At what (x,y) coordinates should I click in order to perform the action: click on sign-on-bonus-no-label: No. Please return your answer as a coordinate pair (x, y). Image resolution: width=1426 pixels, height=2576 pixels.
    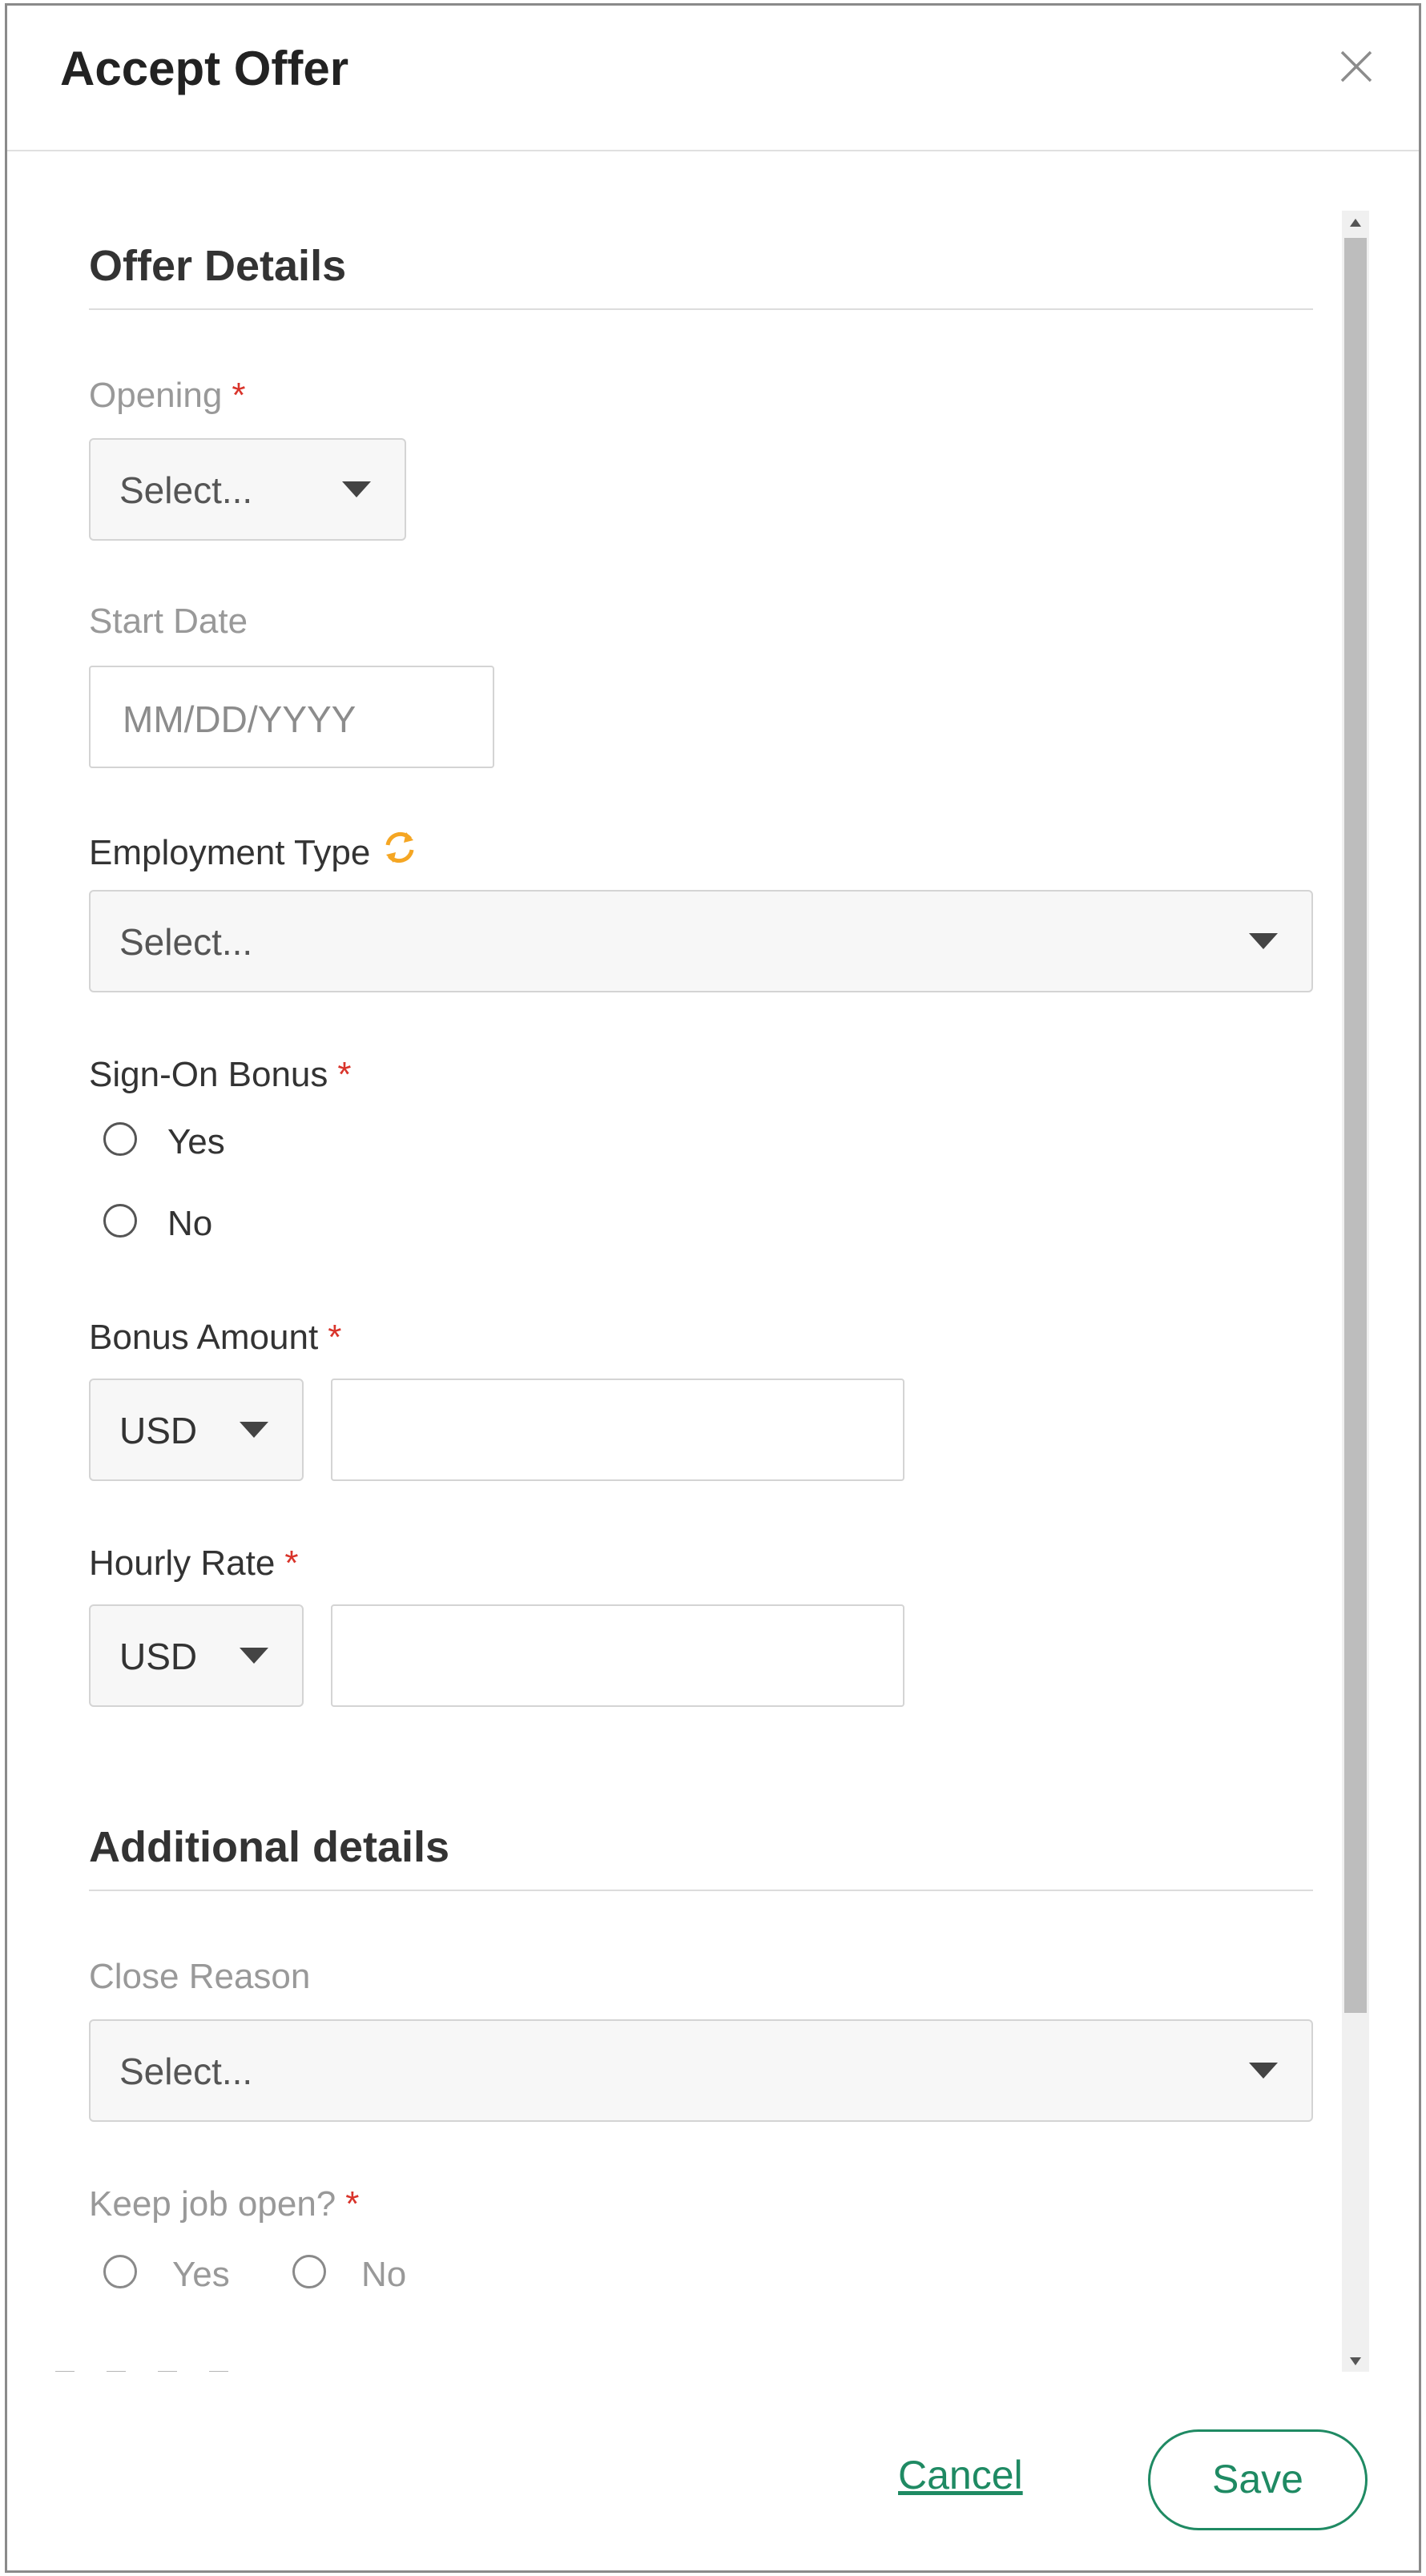
    Looking at the image, I should click on (190, 1223).